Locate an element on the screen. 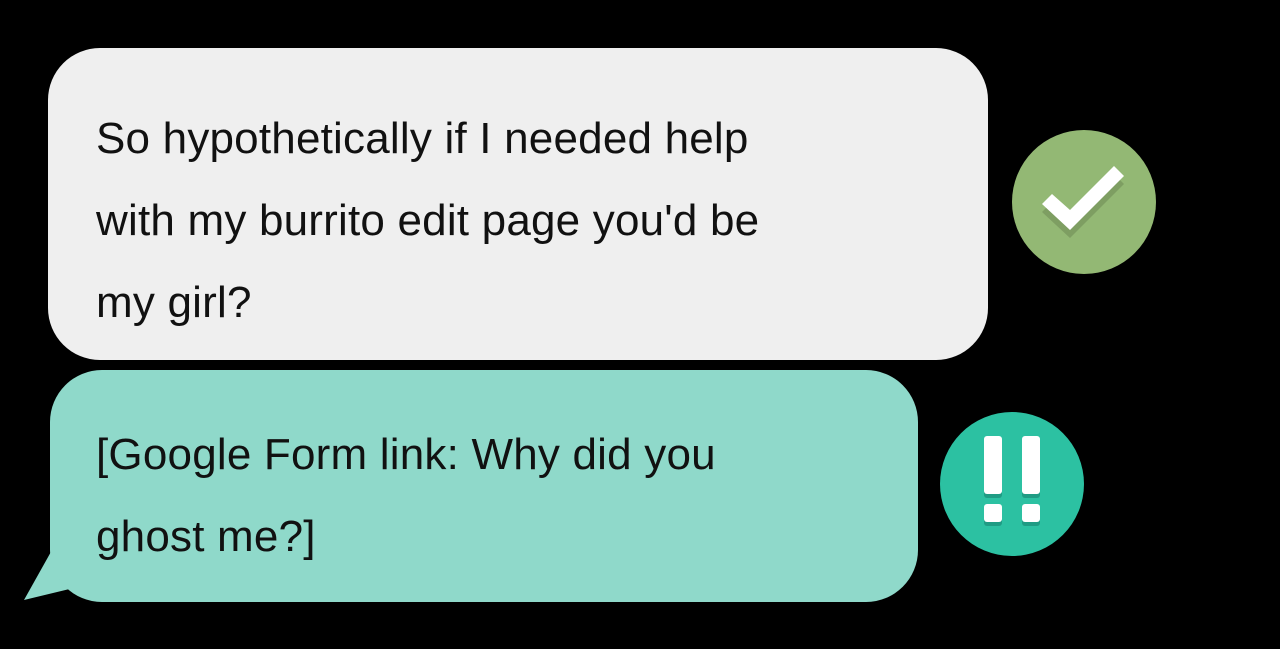 Image resolution: width=1280 pixels, height=649 pixels. double-exclamation-icon is located at coordinates (1012, 484).